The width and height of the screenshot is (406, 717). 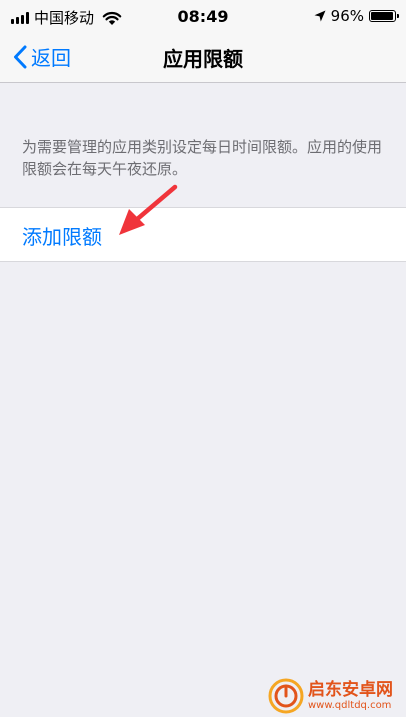 I want to click on watermark-url: www.qdltdq.com, so click(x=350, y=705).